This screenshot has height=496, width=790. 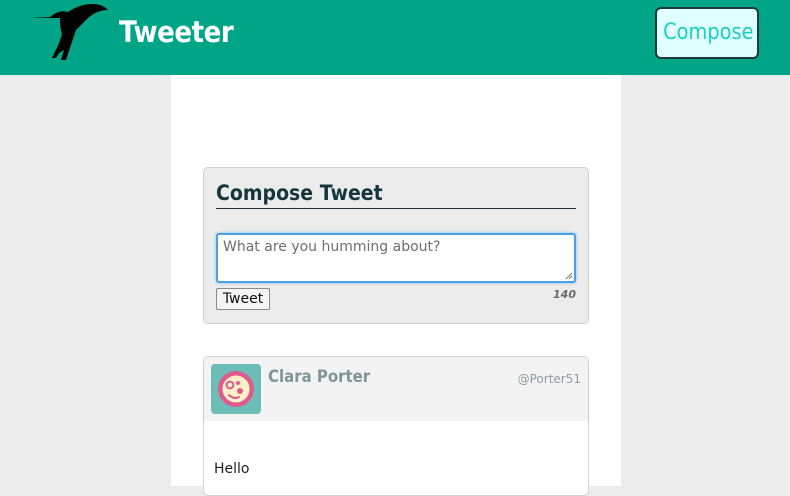 I want to click on brand-title: Tweeter, so click(x=176, y=32).